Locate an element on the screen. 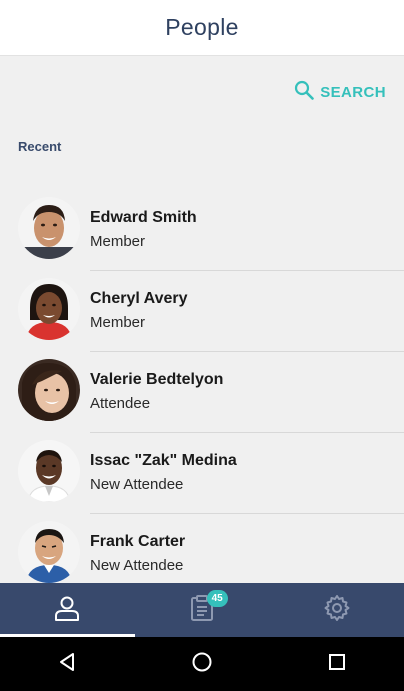  home-icon is located at coordinates (202, 664).